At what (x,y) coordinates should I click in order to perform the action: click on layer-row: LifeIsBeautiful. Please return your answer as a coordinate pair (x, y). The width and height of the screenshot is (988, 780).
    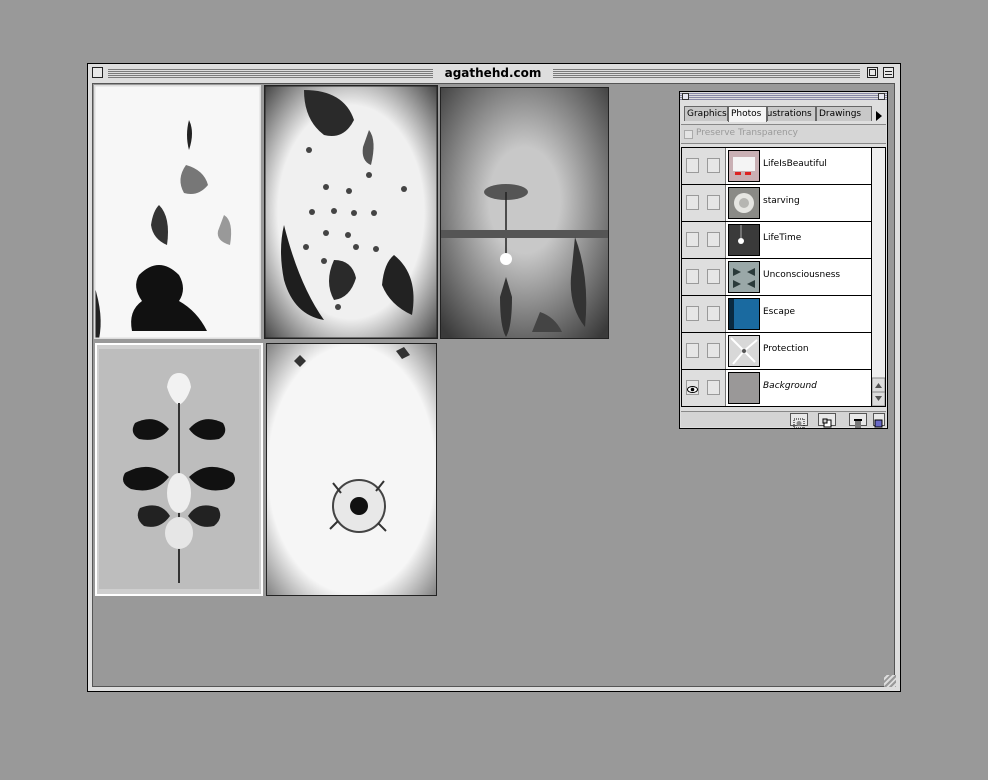
    Looking at the image, I should click on (776, 166).